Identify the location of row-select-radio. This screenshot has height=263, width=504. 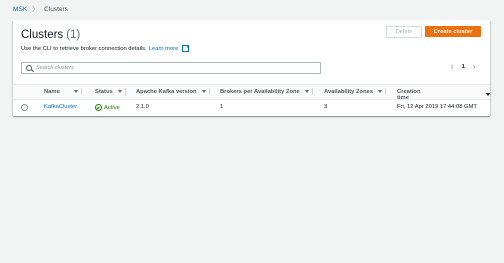
(24, 107).